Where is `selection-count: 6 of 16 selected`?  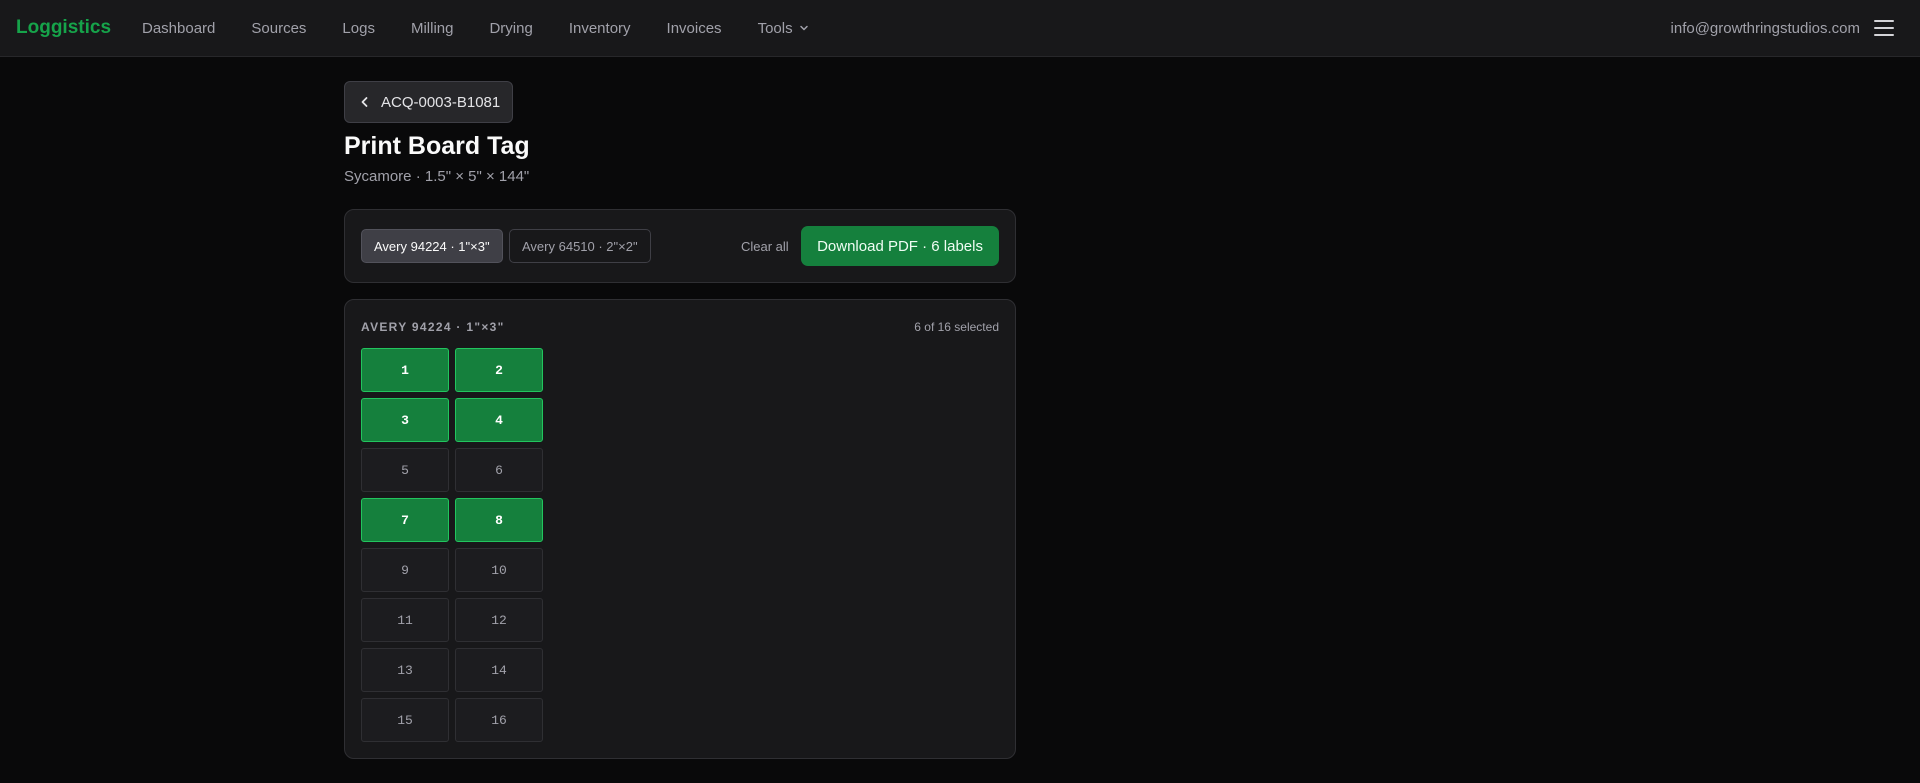 selection-count: 6 of 16 selected is located at coordinates (956, 327).